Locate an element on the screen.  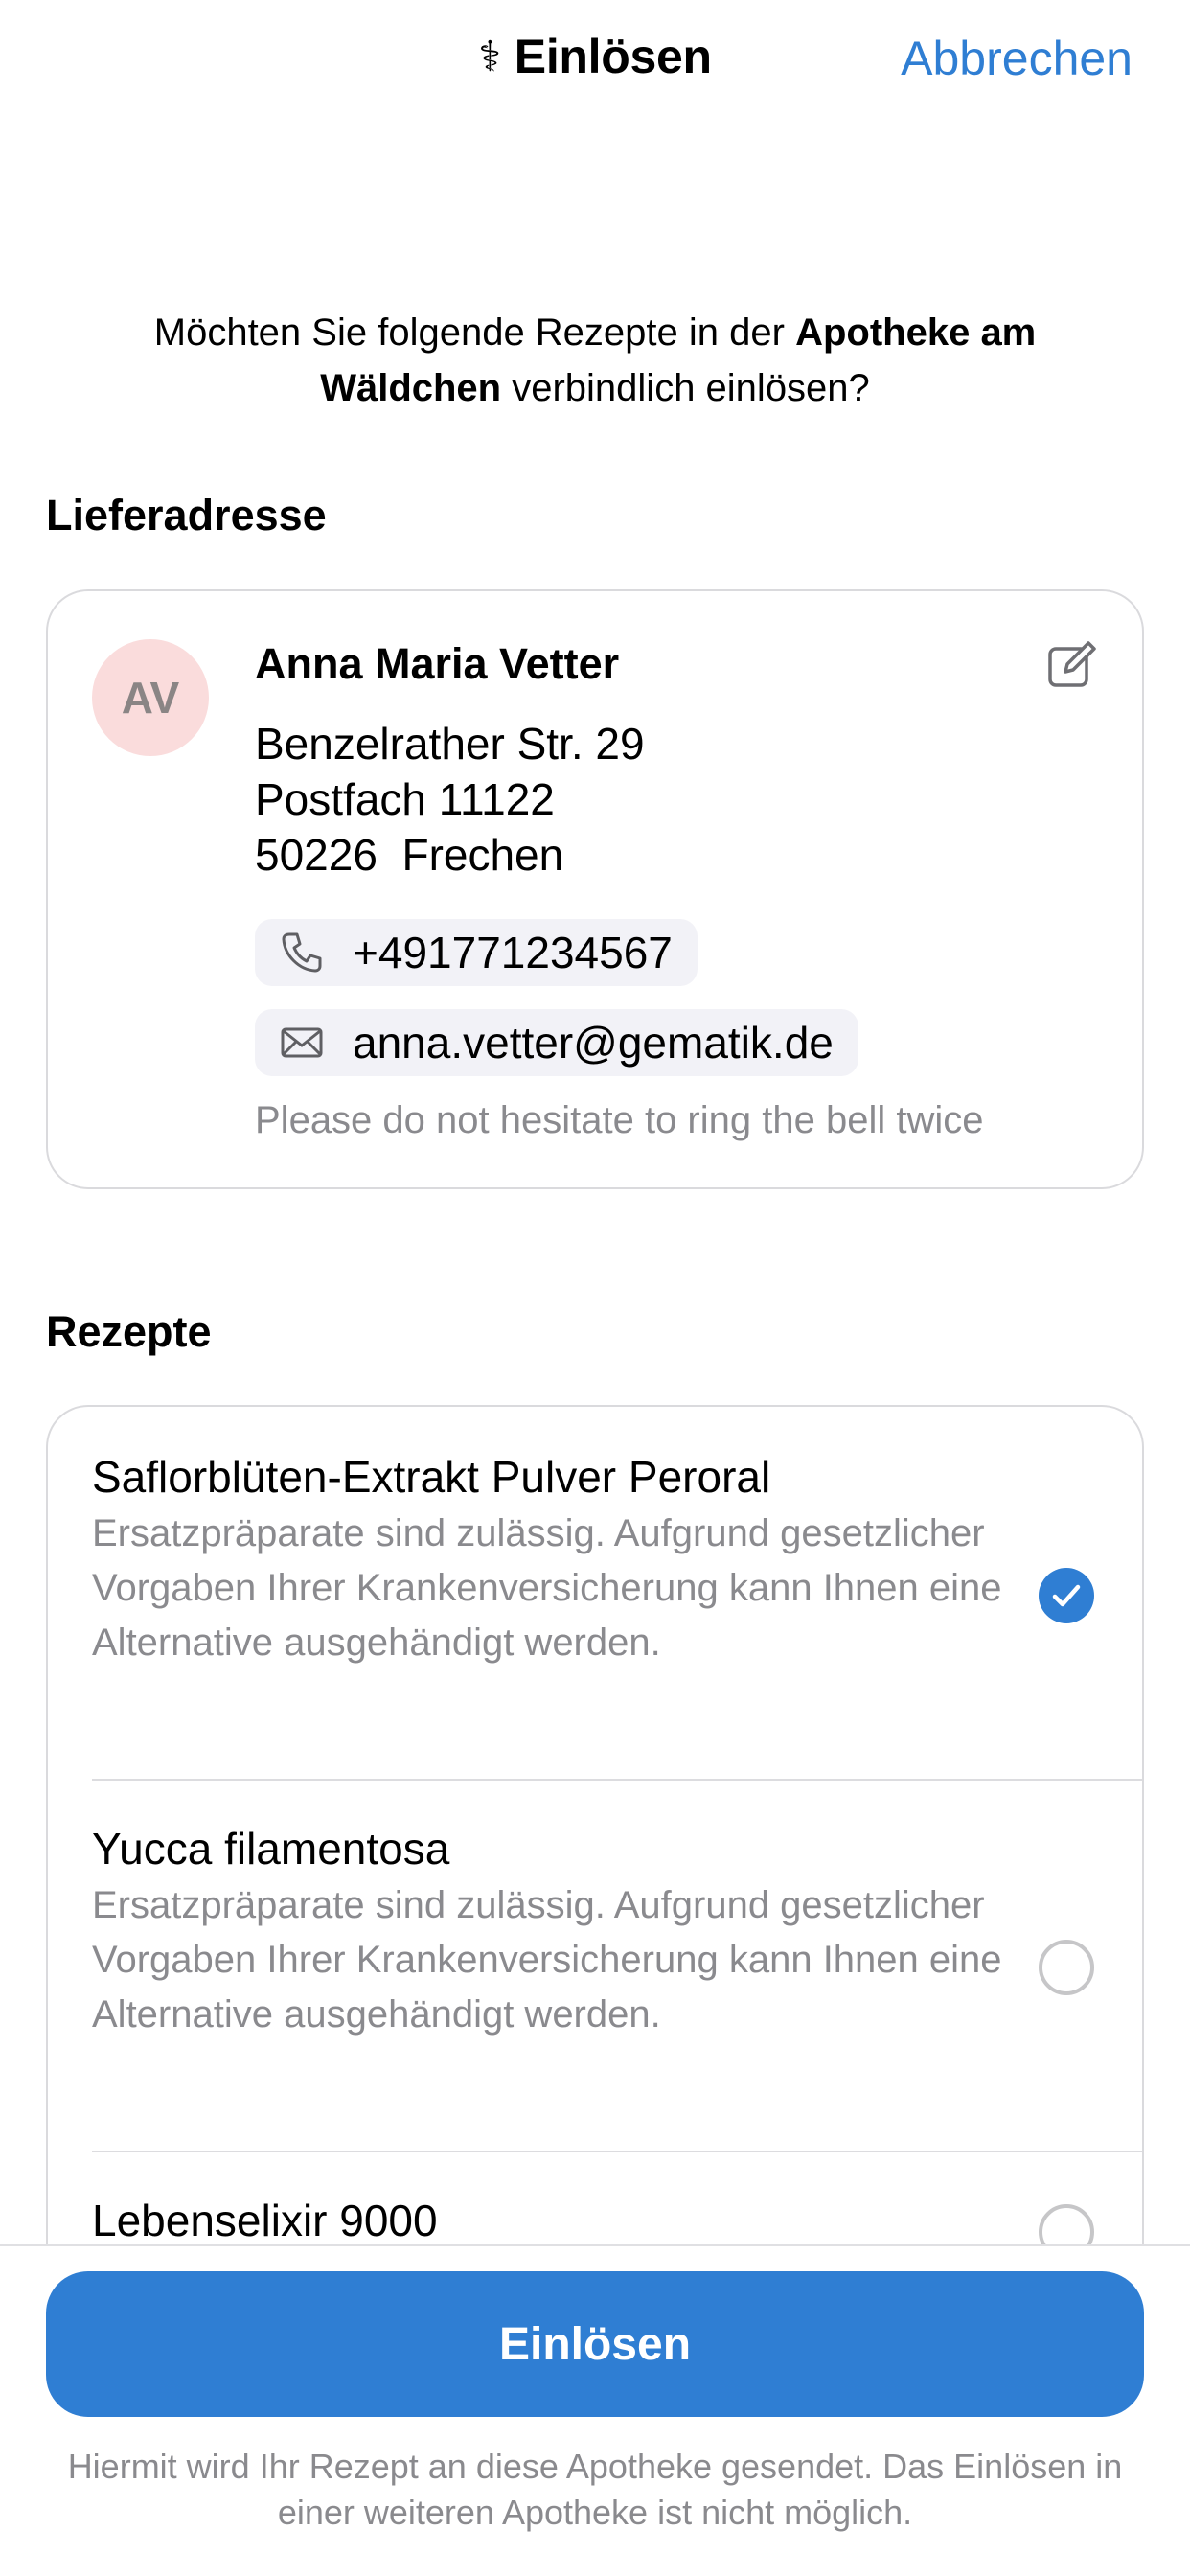
nav-title-label: Einlösen is located at coordinates (613, 56).